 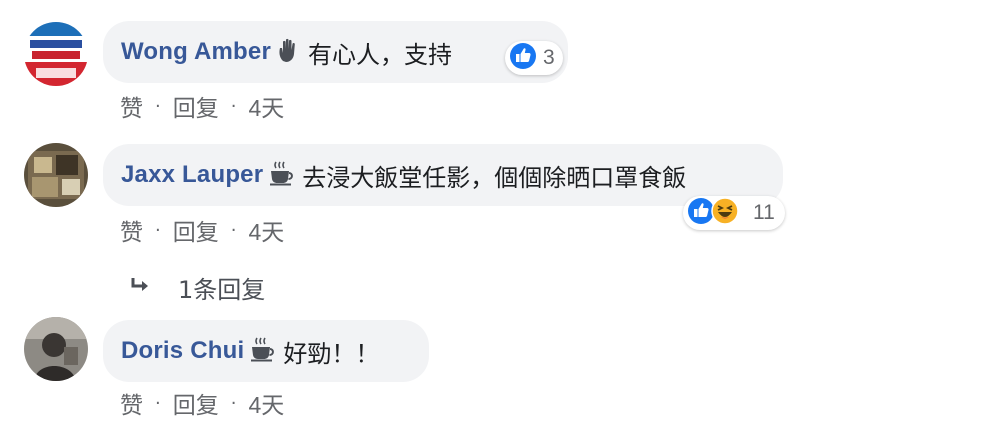 I want to click on author-name: Jaxx Lauper, so click(x=192, y=175).